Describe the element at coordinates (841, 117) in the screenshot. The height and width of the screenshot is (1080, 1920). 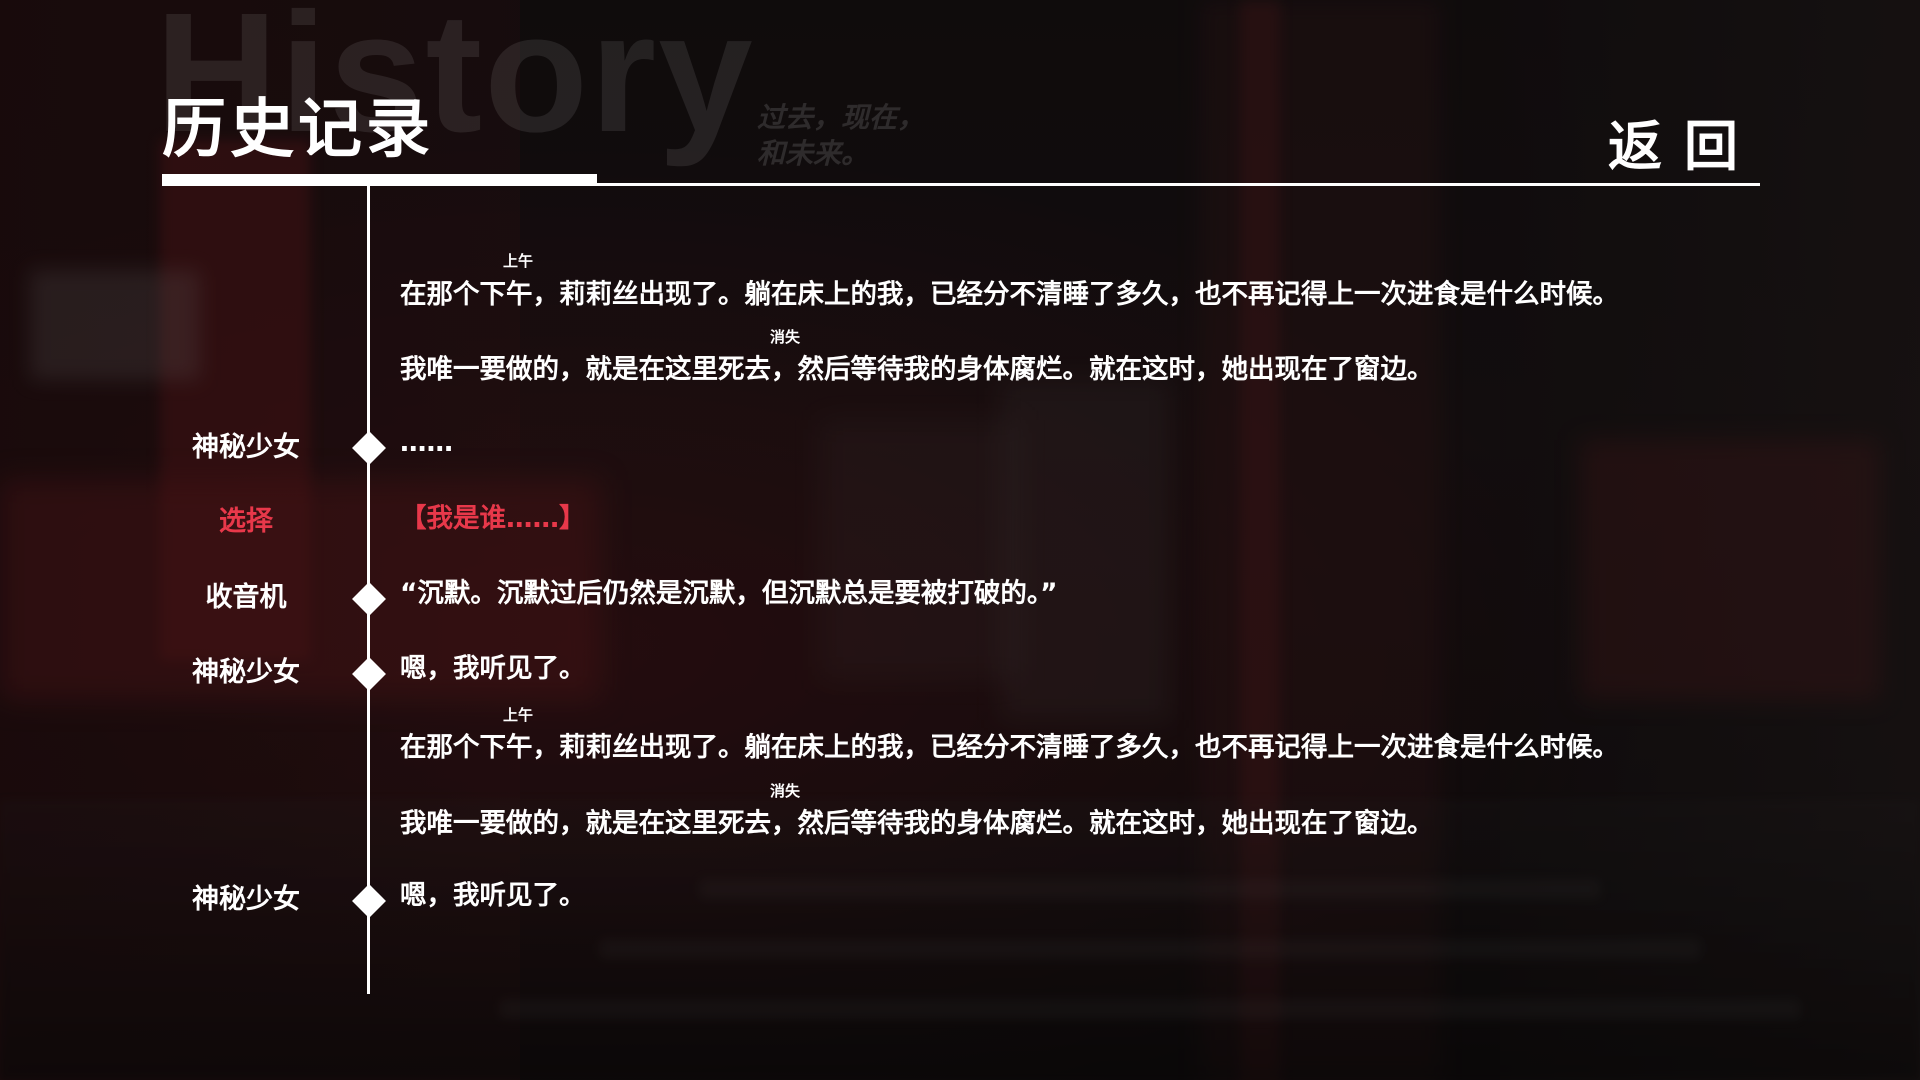
I see `watermark-subtitle-line: 过去，现在，` at that location.